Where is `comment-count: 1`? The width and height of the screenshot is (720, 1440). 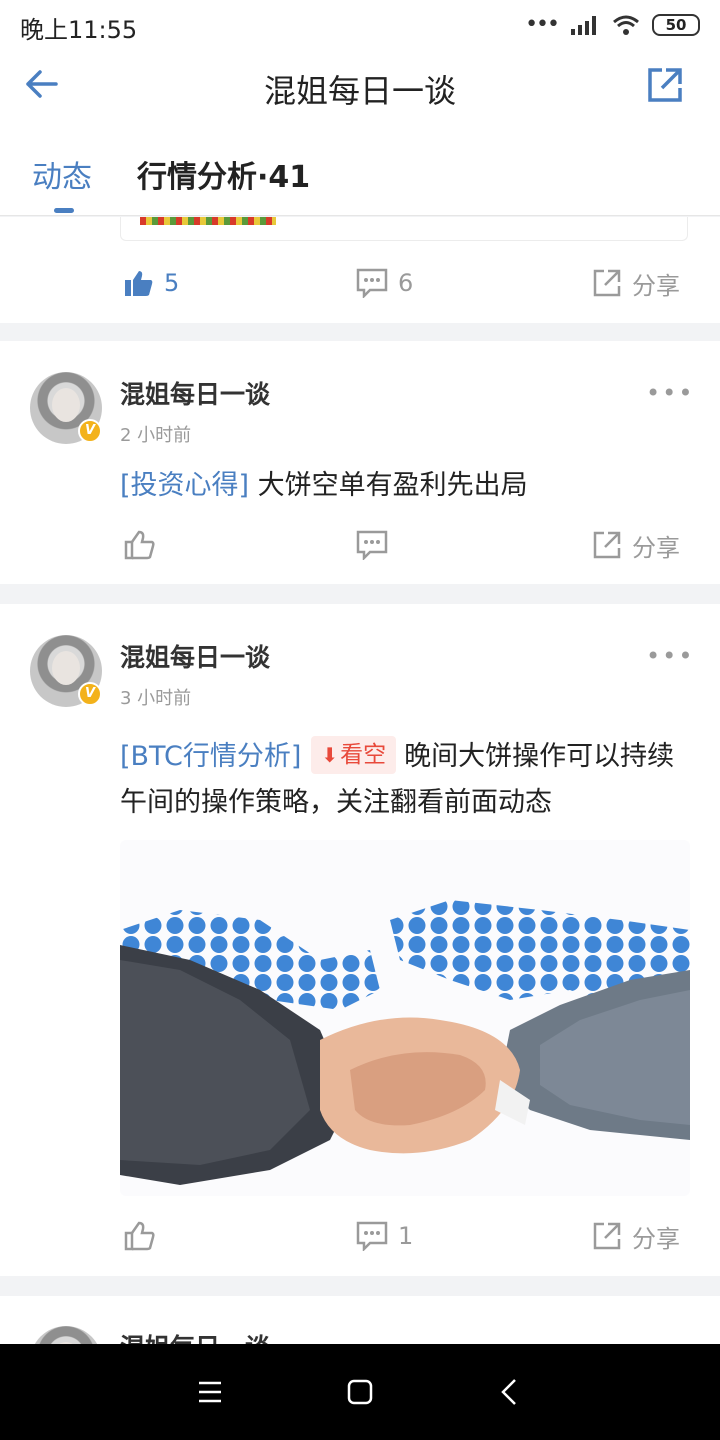
comment-count: 1 is located at coordinates (406, 1236).